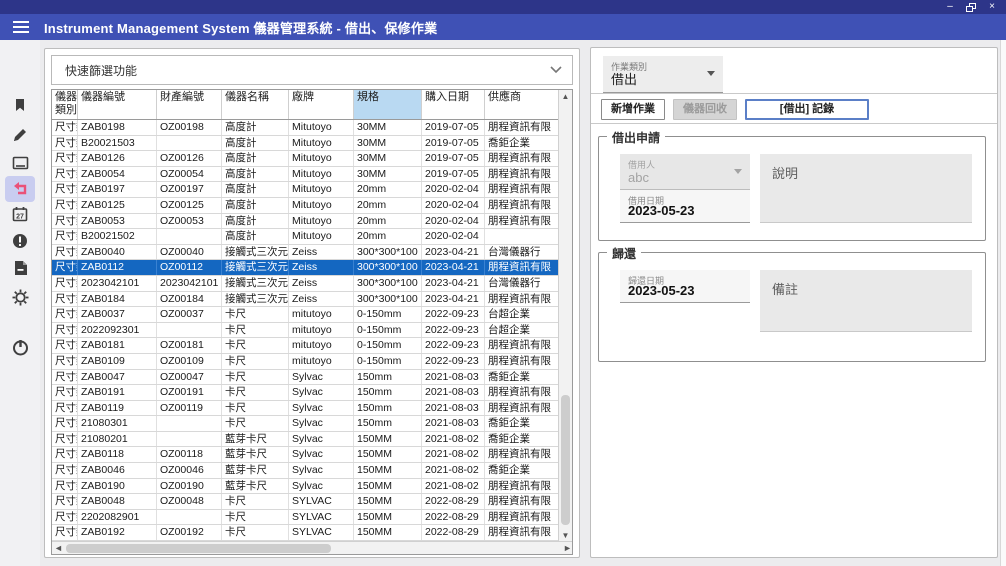 The height and width of the screenshot is (566, 1006). I want to click on table-cell: OZ00047, so click(189, 377).